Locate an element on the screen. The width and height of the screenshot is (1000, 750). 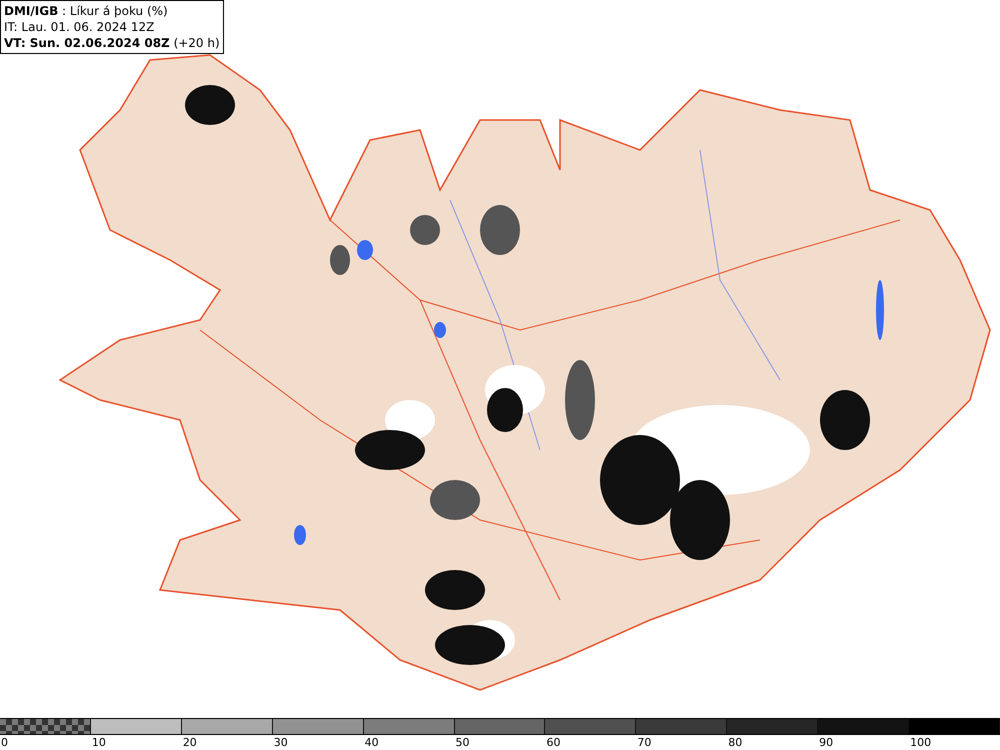
legend-label: 30 is located at coordinates (281, 742).